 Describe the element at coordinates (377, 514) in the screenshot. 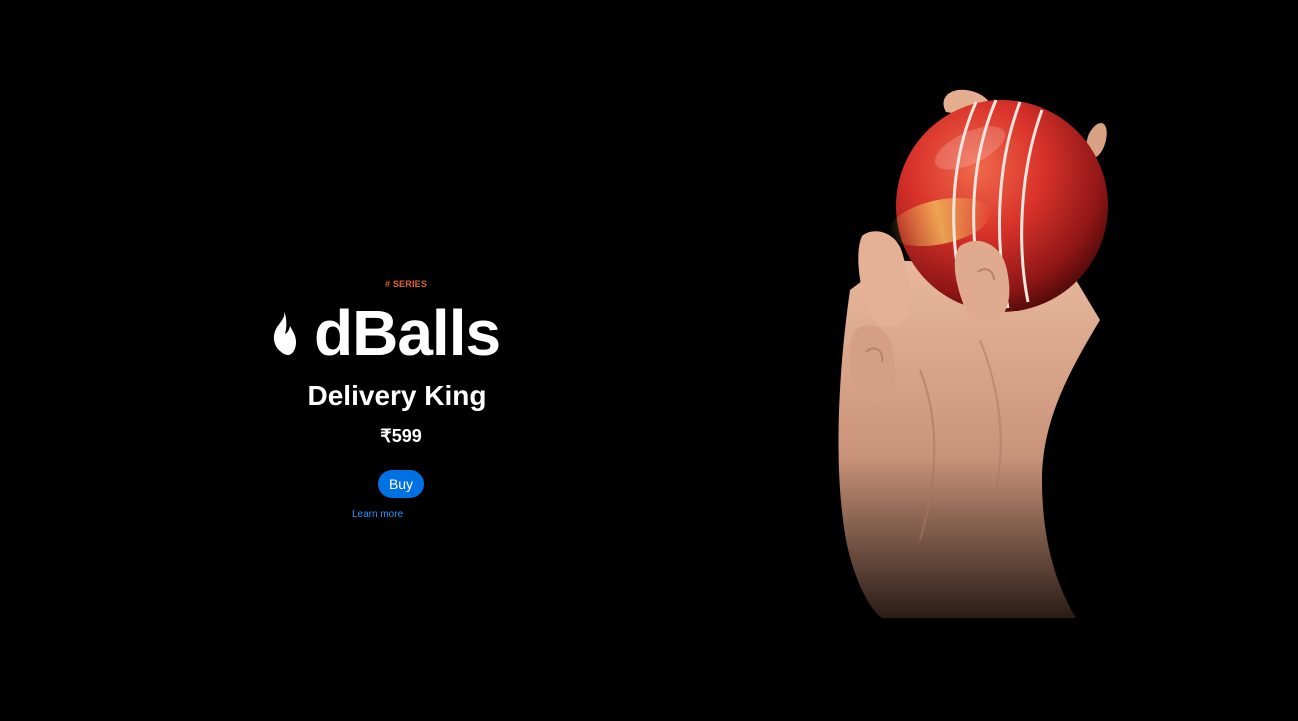

I see `learn-more-link: Learn more` at that location.